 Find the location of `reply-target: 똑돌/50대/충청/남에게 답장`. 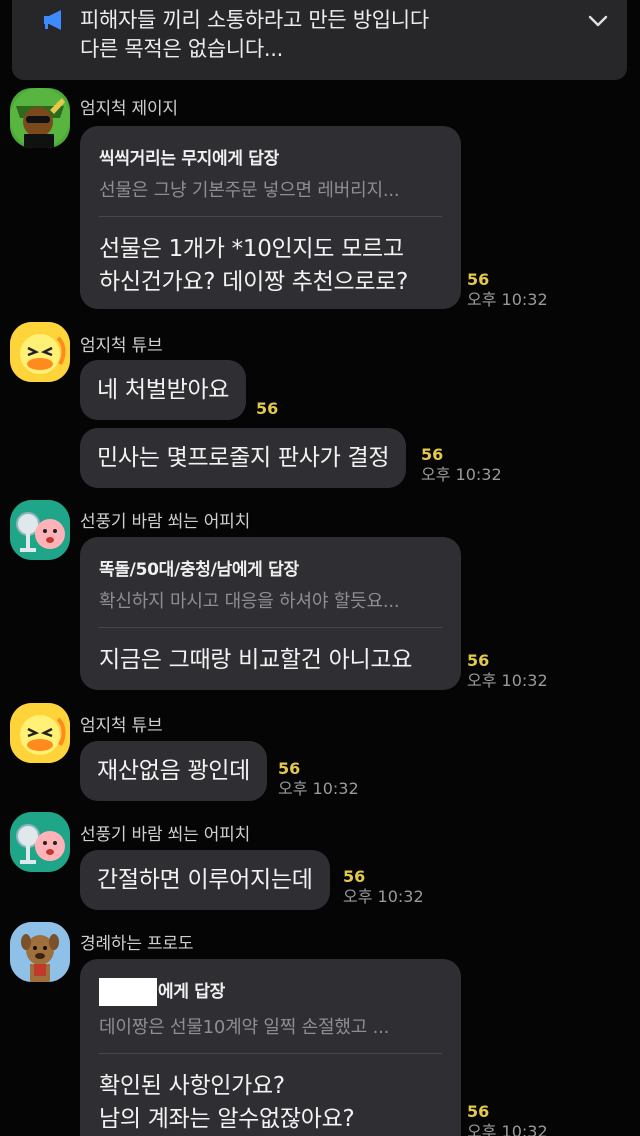

reply-target: 똑돌/50대/충청/남에게 답장 is located at coordinates (199, 570).